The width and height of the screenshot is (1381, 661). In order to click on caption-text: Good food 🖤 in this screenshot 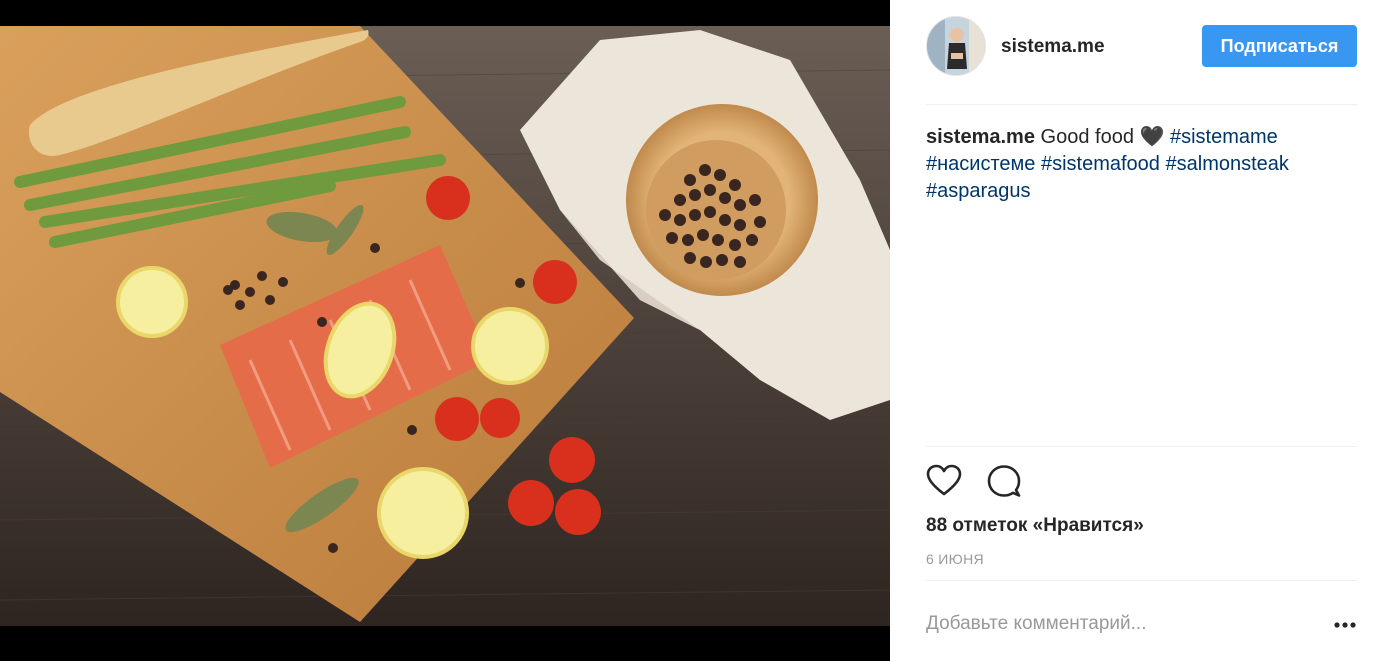, I will do `click(1102, 137)`.